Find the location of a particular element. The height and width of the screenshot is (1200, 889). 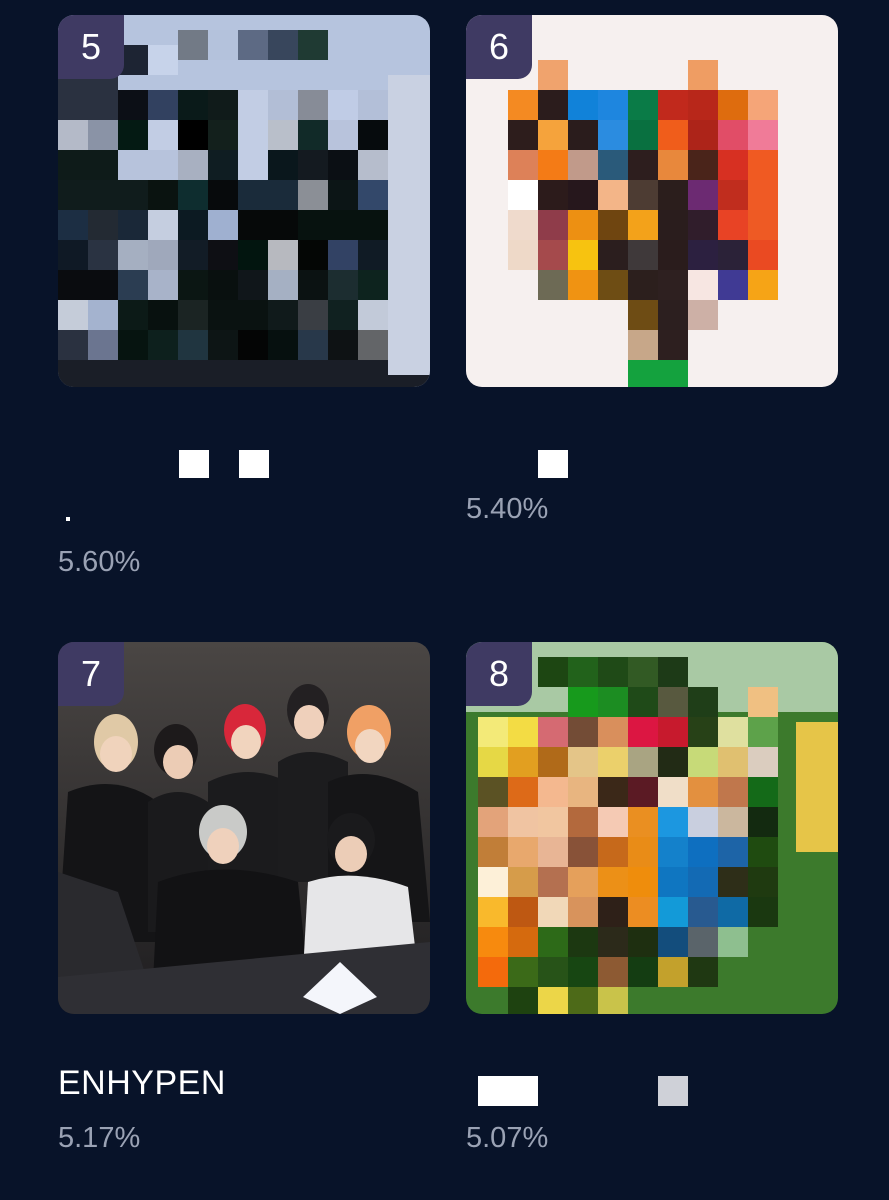

vote-percentage: 5.60% is located at coordinates (99, 562).